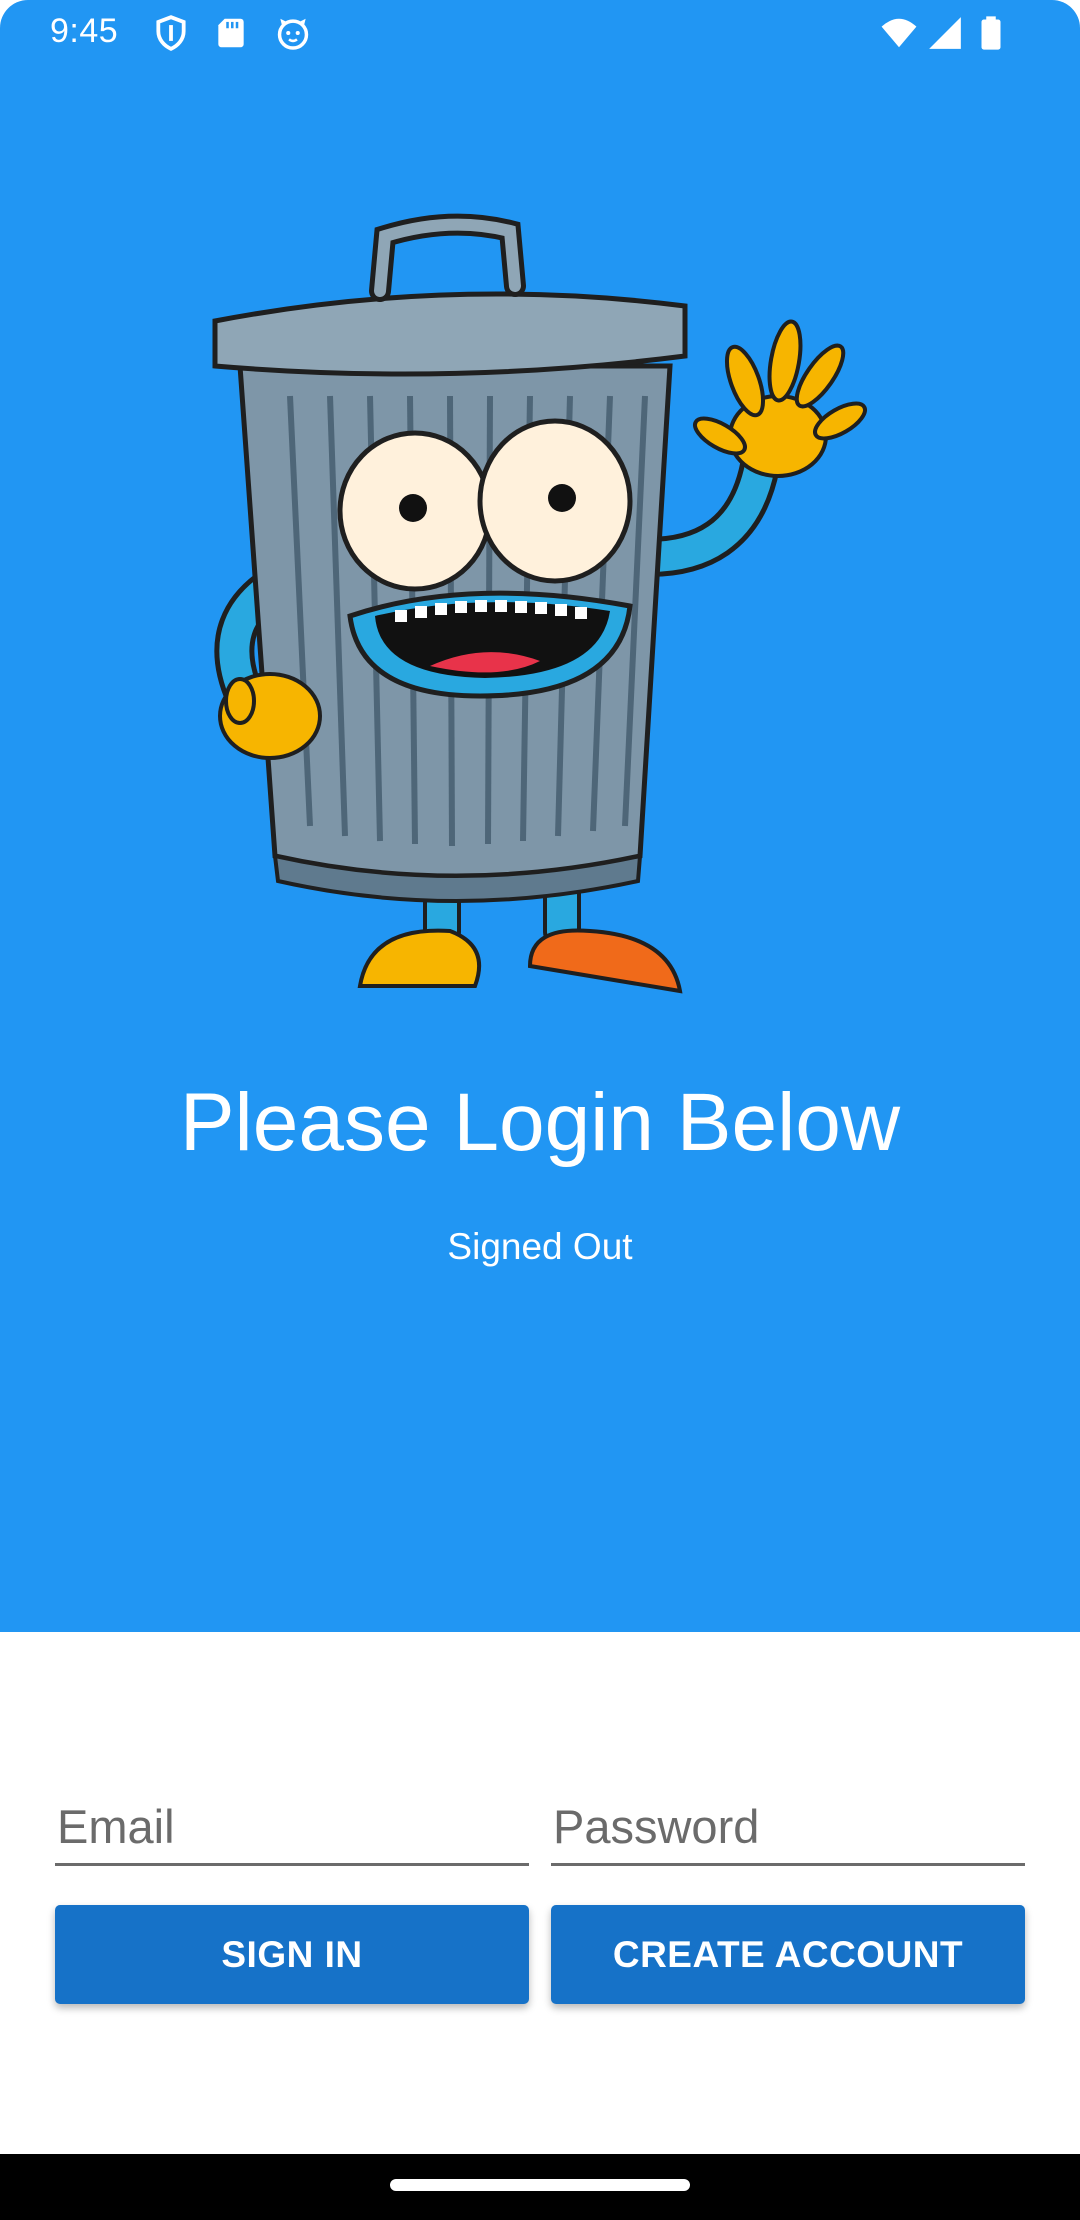  I want to click on password-field, so click(788, 1828).